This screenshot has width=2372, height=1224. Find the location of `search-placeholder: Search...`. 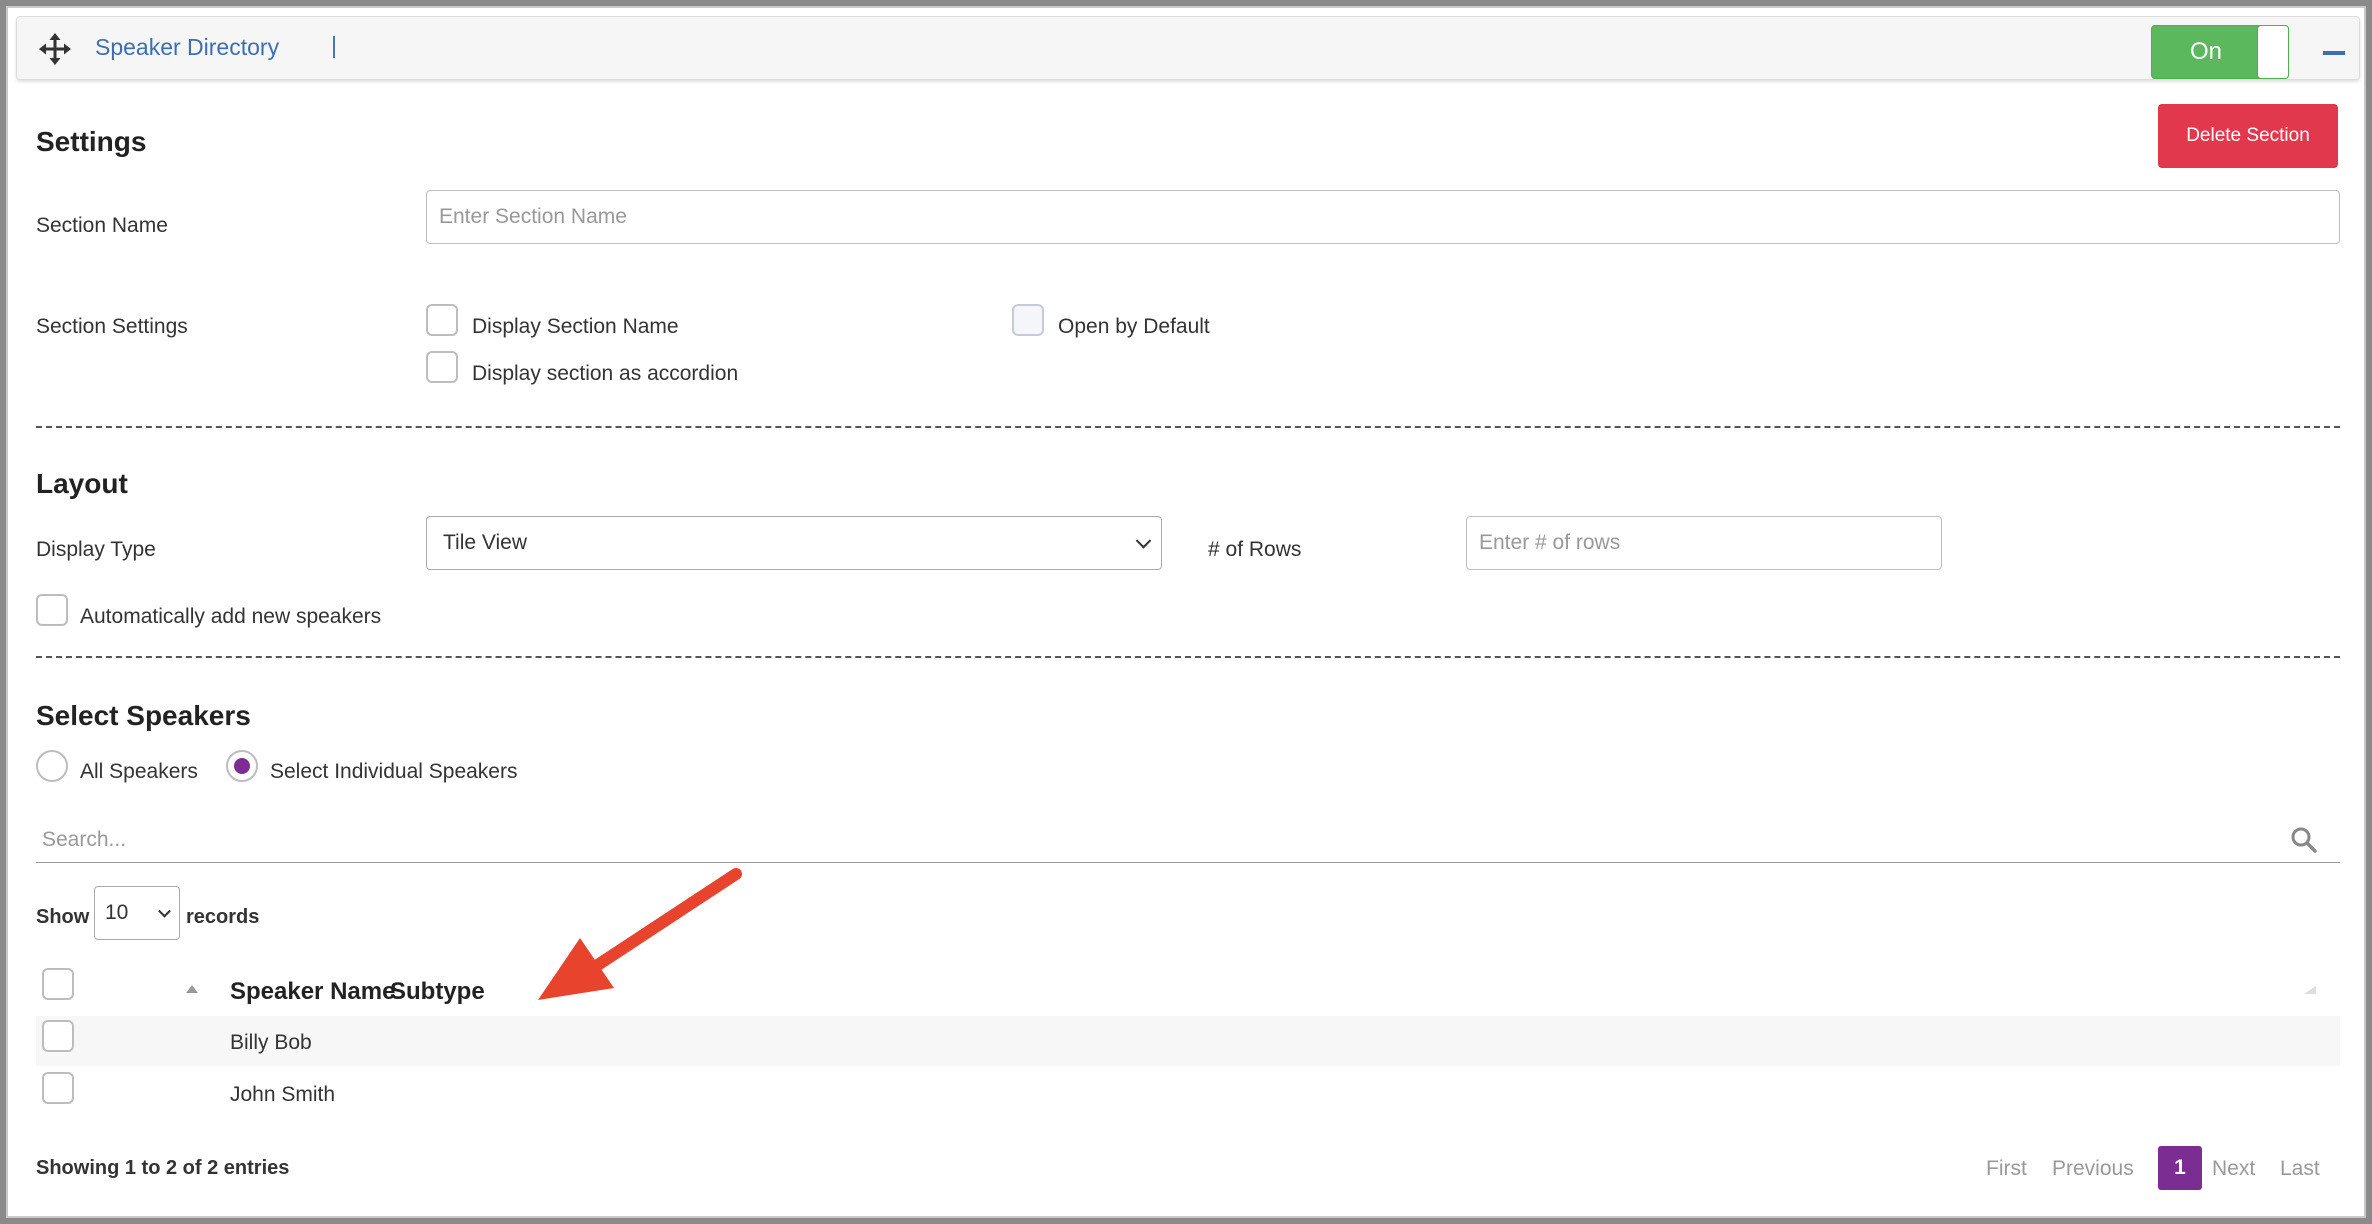

search-placeholder: Search... is located at coordinates (84, 839).